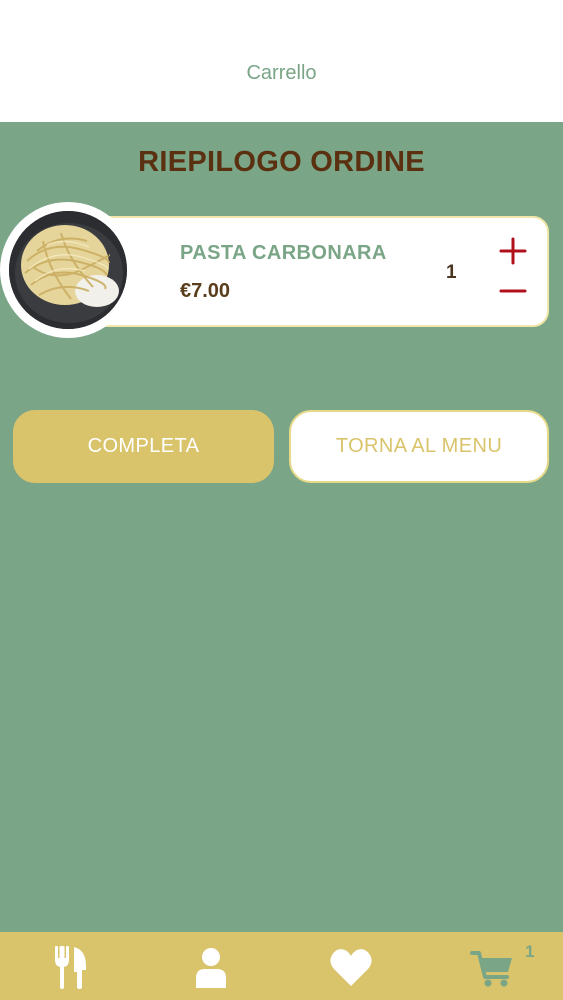  I want to click on fork-knife-icon, so click(70, 967).